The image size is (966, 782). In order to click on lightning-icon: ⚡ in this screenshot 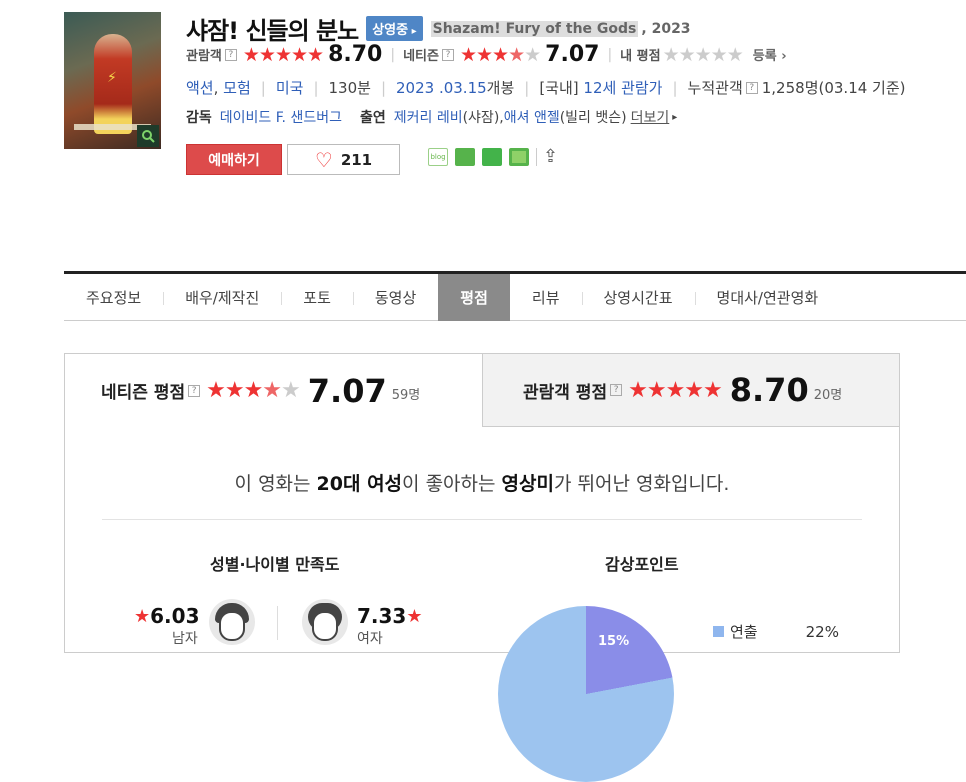, I will do `click(112, 78)`.